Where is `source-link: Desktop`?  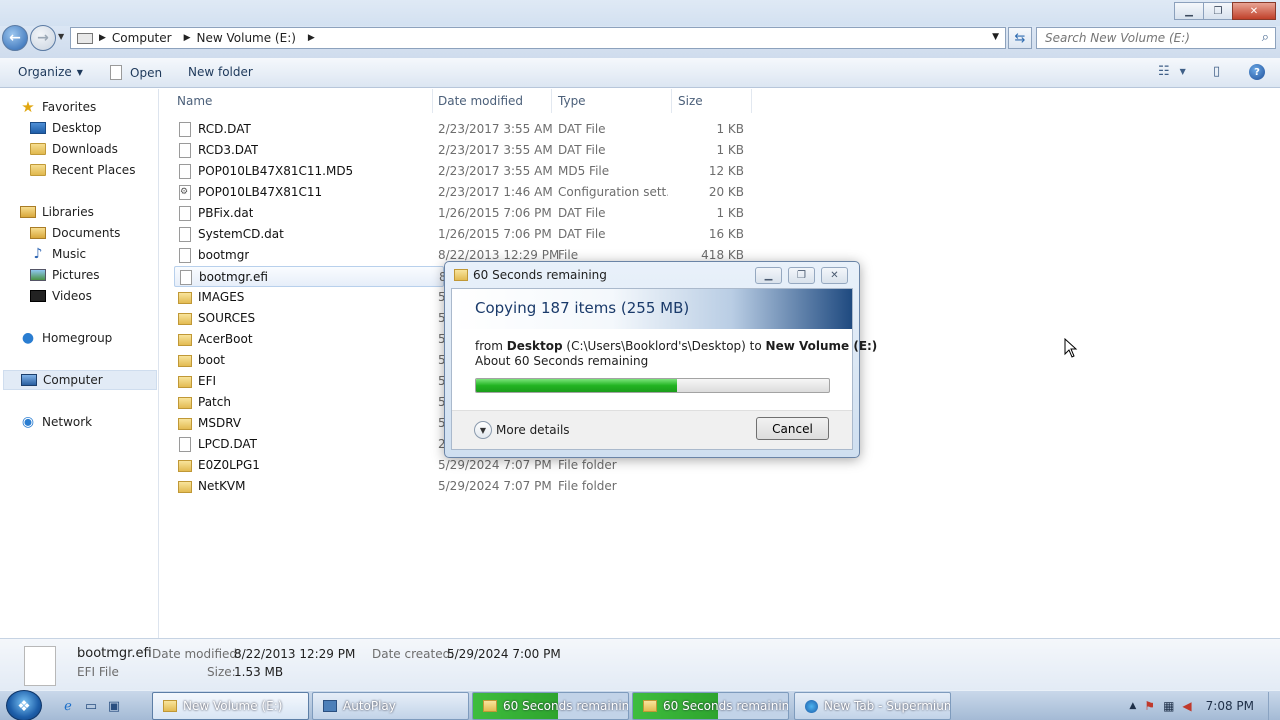
source-link: Desktop is located at coordinates (535, 346).